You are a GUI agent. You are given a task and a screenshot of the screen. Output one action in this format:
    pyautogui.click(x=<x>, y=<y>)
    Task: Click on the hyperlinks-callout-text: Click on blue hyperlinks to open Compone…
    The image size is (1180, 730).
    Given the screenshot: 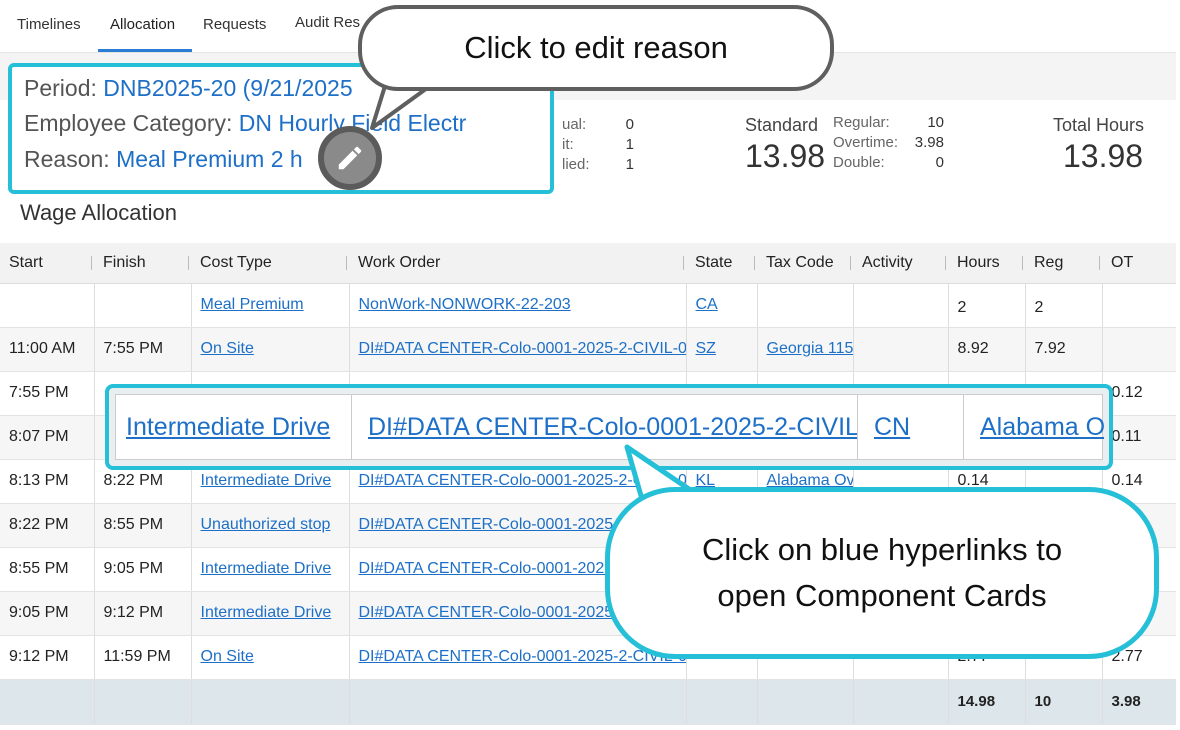 What is the action you would take?
    pyautogui.click(x=882, y=573)
    